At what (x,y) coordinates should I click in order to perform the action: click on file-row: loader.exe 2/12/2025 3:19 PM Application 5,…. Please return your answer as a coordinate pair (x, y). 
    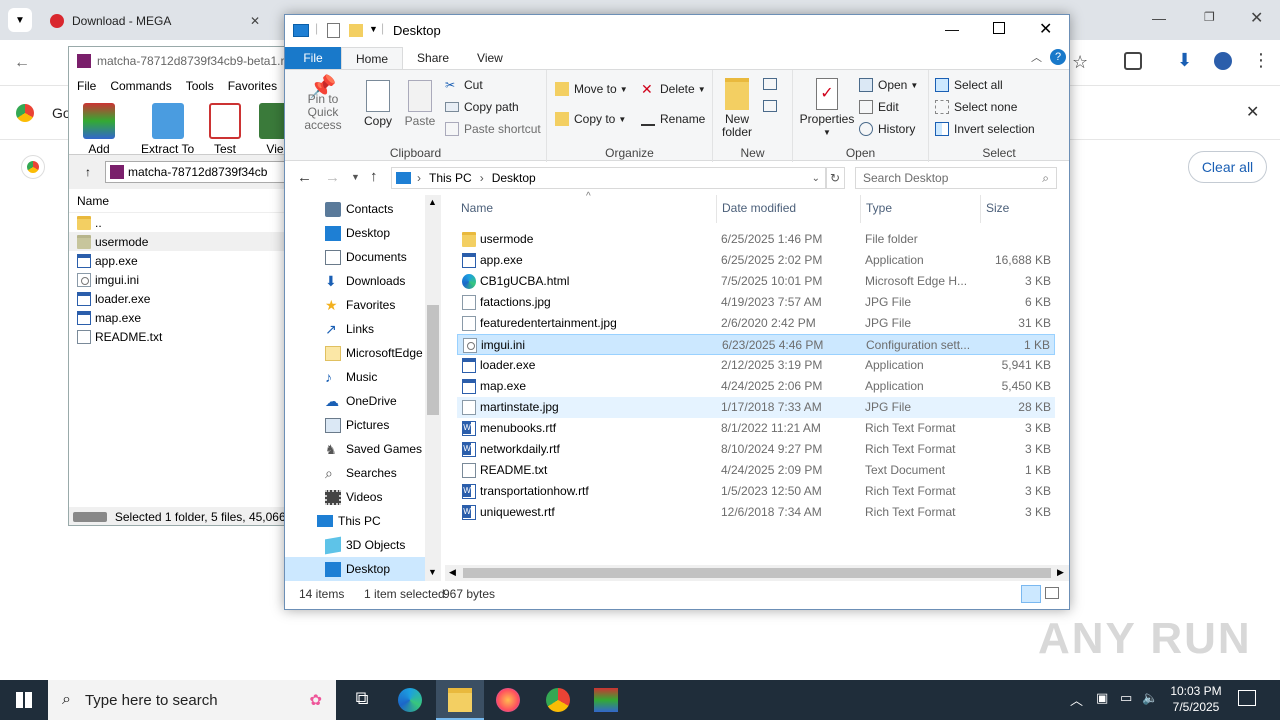
    Looking at the image, I should click on (756, 365).